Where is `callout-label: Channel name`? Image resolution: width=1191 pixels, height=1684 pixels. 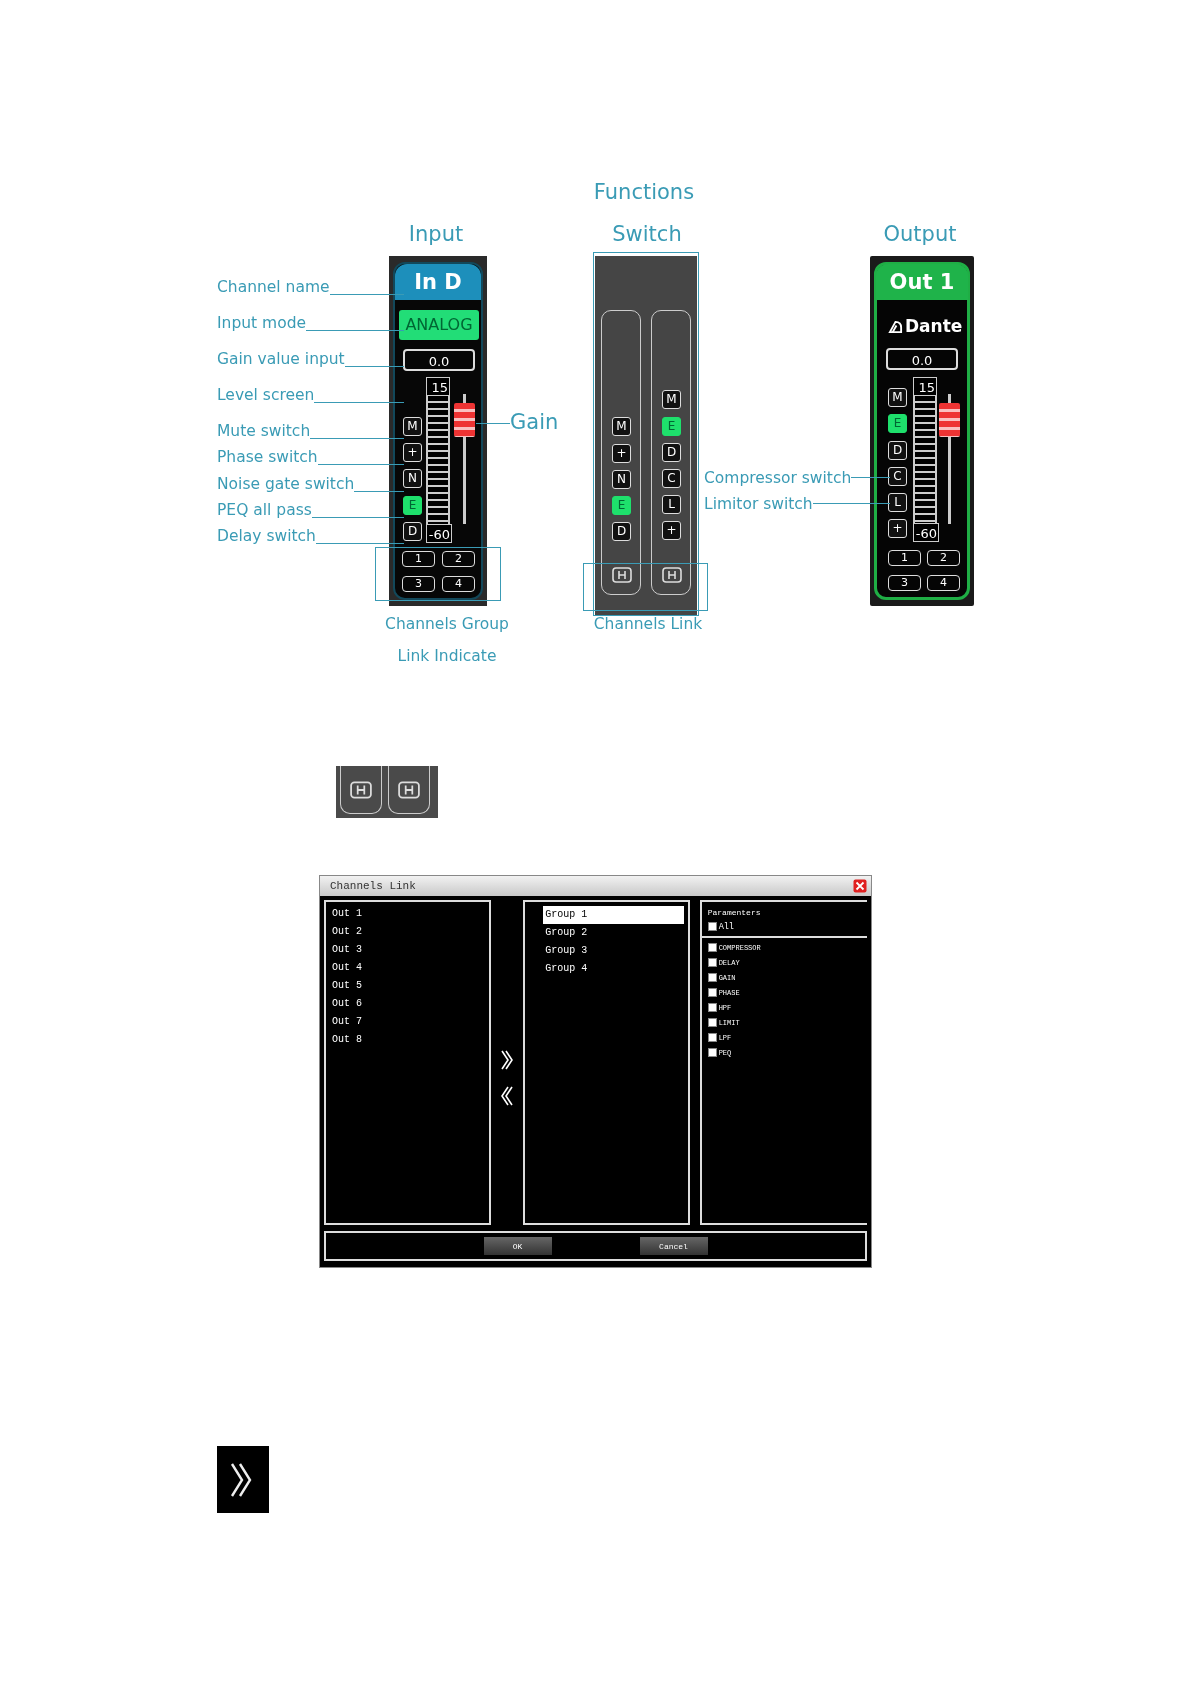 callout-label: Channel name is located at coordinates (273, 287).